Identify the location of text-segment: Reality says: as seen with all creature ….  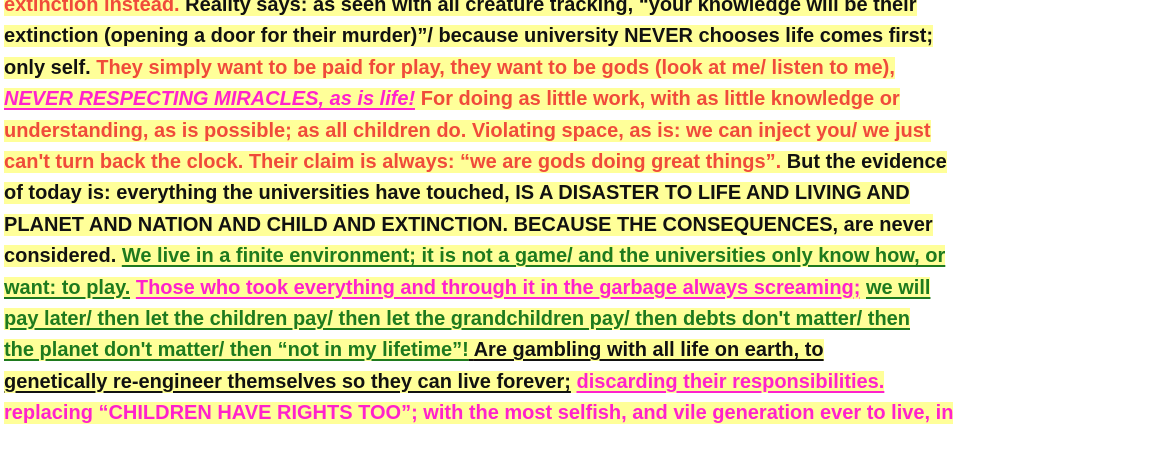
(551, 8).